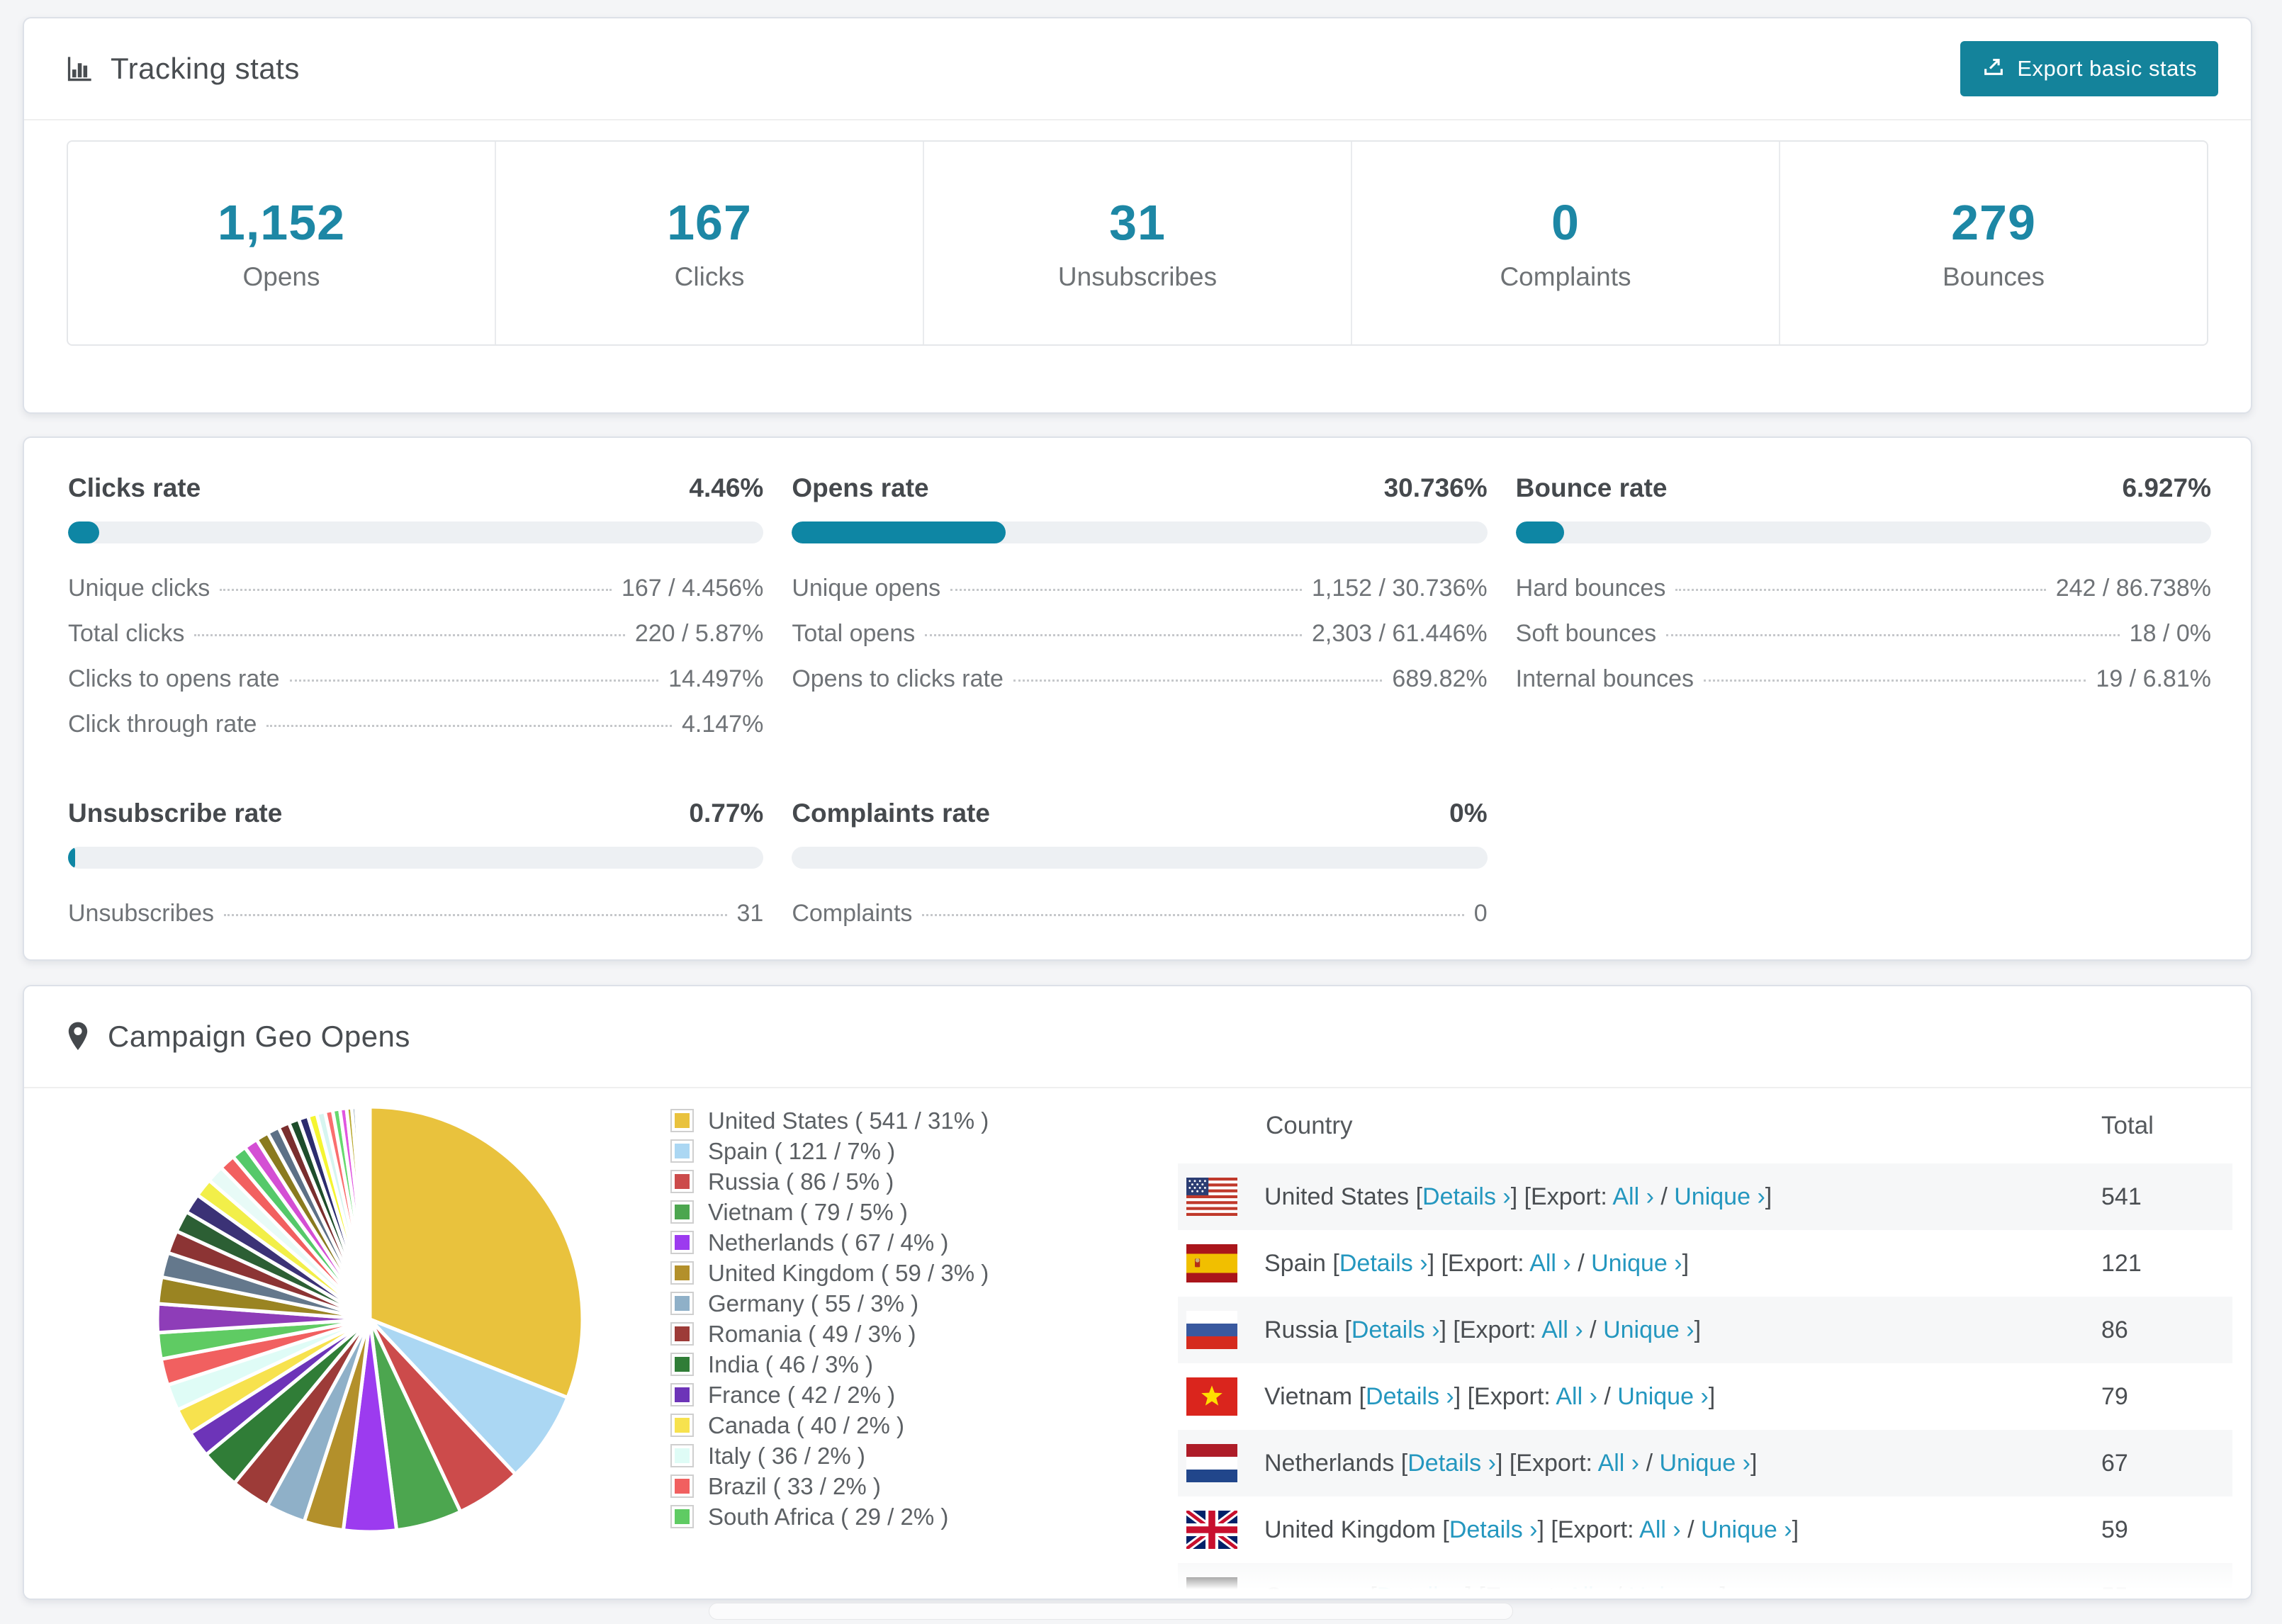 The width and height of the screenshot is (2282, 1624). What do you see at coordinates (1400, 589) in the screenshot?
I see `rate-detail-value: 1,152 / 30.736%` at bounding box center [1400, 589].